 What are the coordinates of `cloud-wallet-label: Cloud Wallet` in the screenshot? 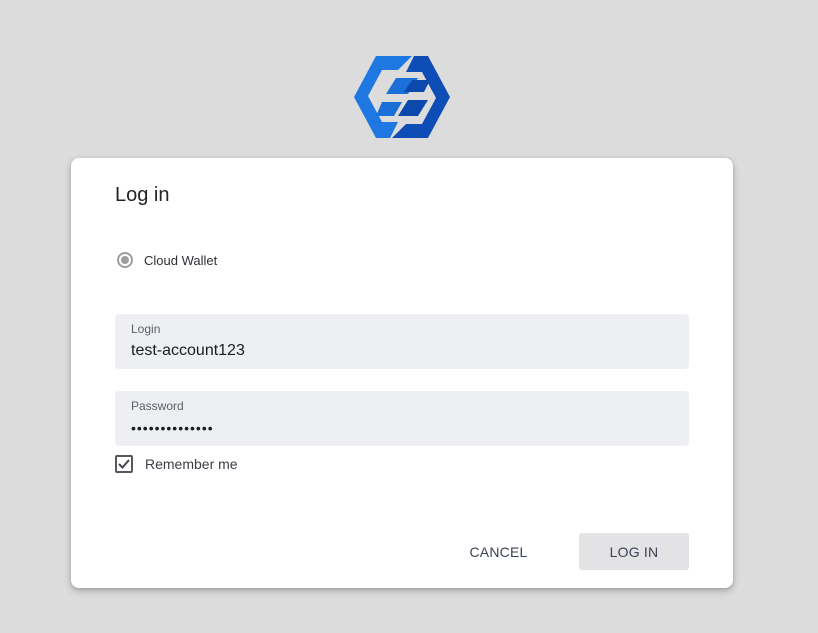 It's located at (181, 260).